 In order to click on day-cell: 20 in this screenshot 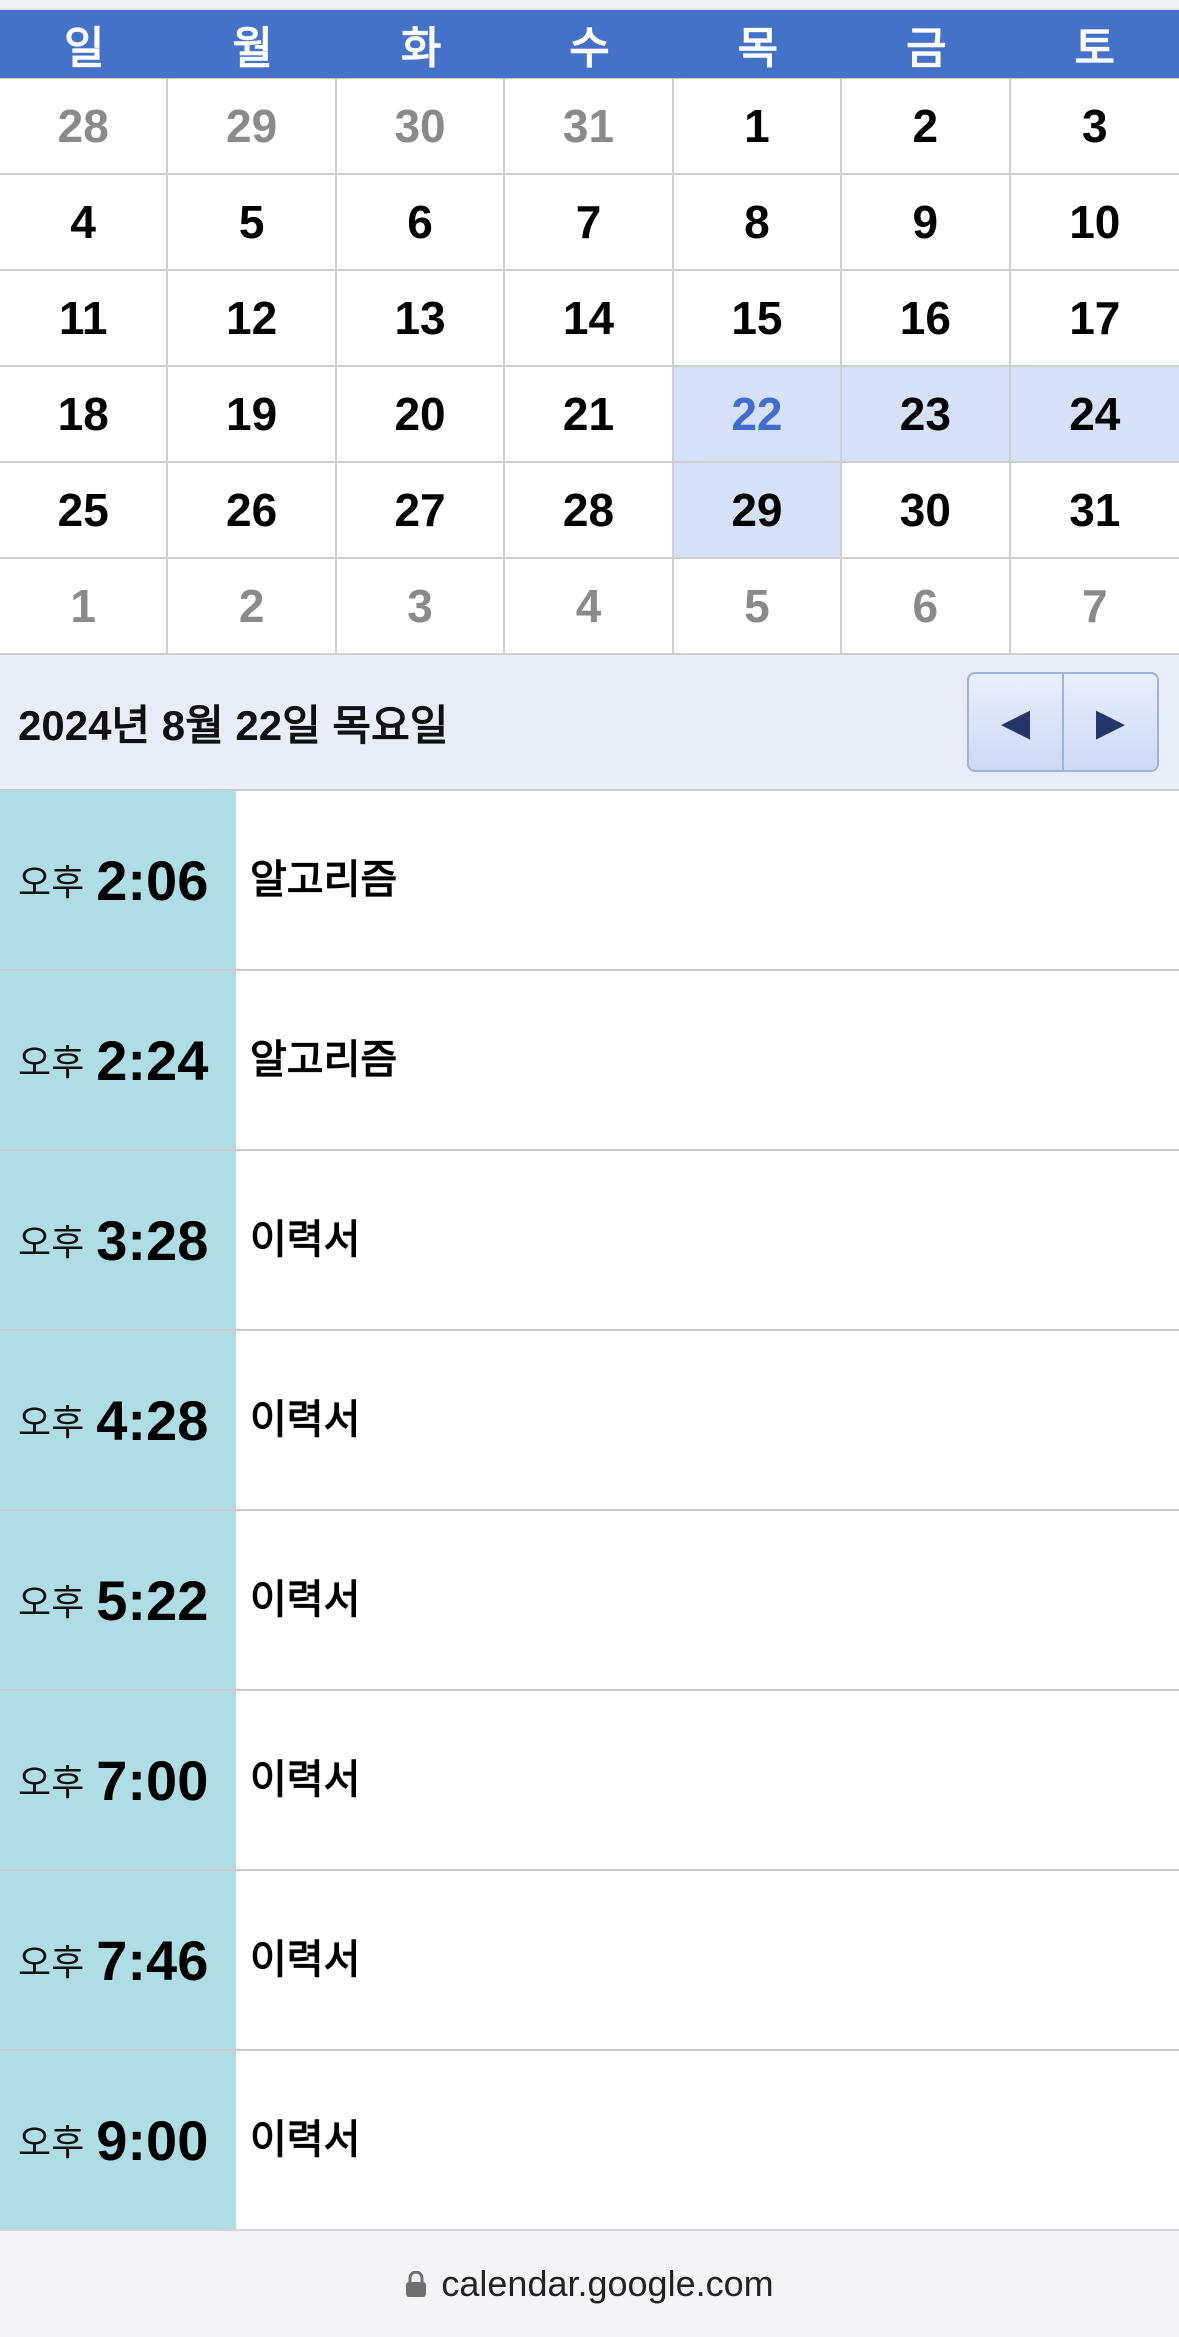, I will do `click(421, 415)`.